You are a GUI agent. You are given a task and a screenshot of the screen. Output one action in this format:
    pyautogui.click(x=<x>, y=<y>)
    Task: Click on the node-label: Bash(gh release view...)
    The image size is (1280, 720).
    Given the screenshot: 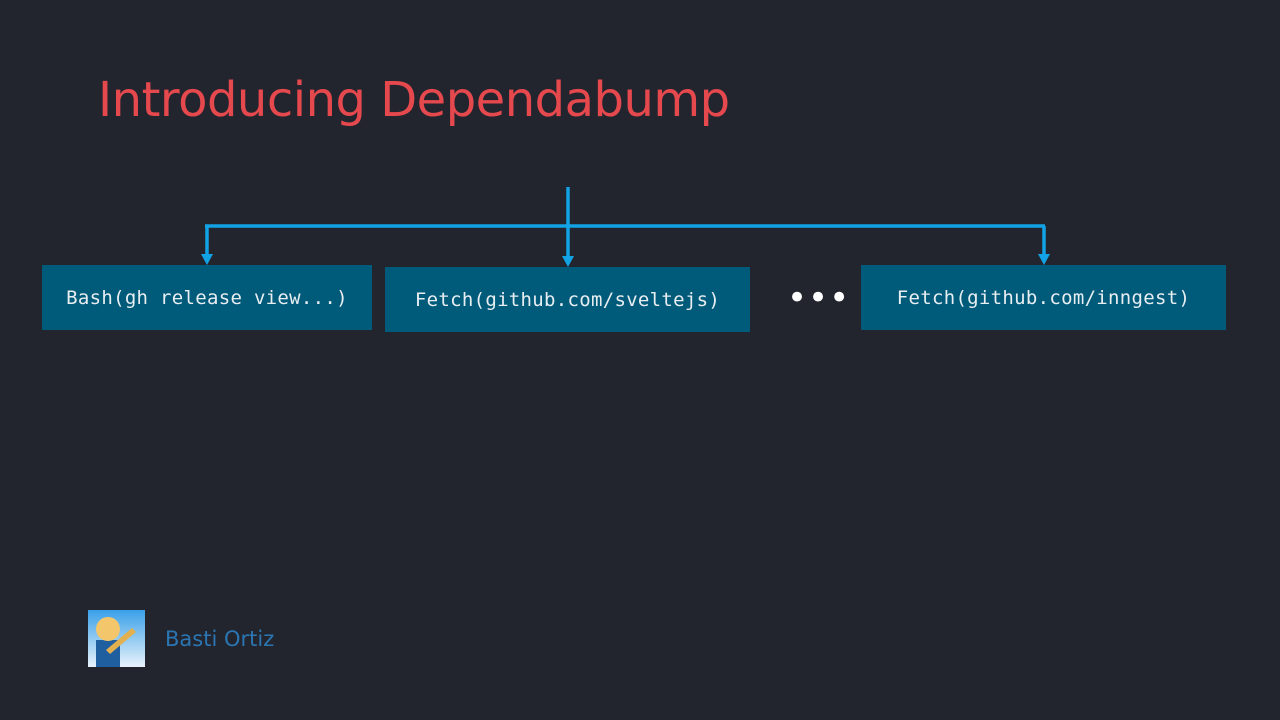 What is the action you would take?
    pyautogui.click(x=207, y=297)
    